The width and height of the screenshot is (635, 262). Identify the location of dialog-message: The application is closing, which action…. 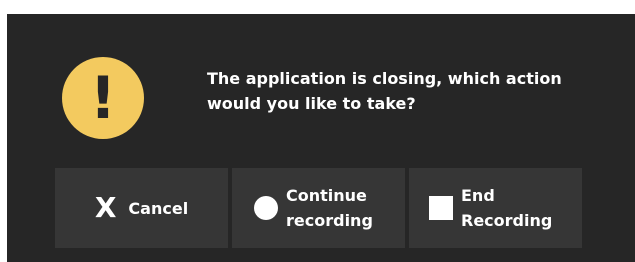
(407, 91).